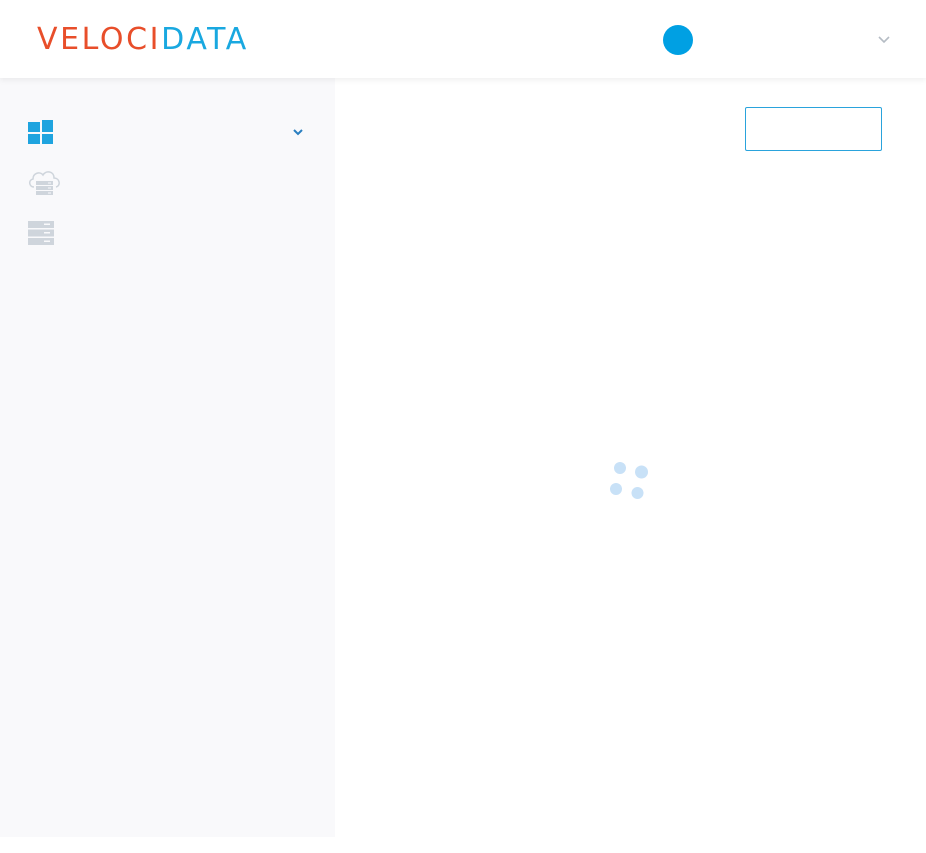 The image size is (926, 853). Describe the element at coordinates (167, 183) in the screenshot. I see `sidebar-item-cloud` at that location.